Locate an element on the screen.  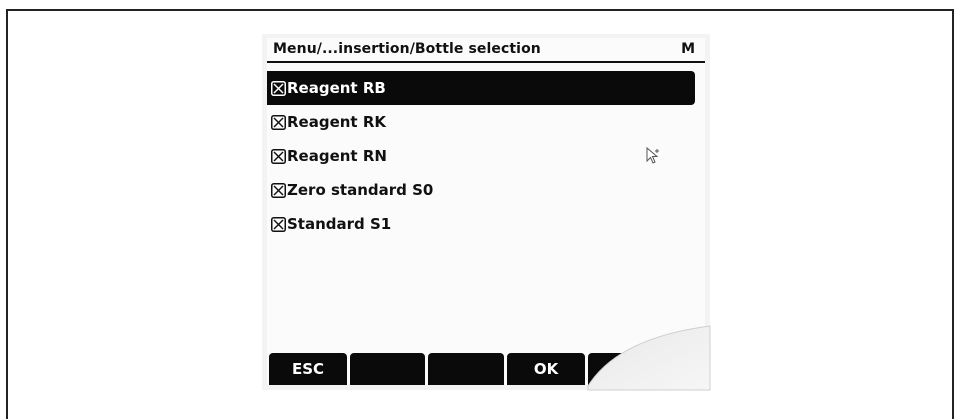
list-item-standard-s1: Standard S1 is located at coordinates (481, 224).